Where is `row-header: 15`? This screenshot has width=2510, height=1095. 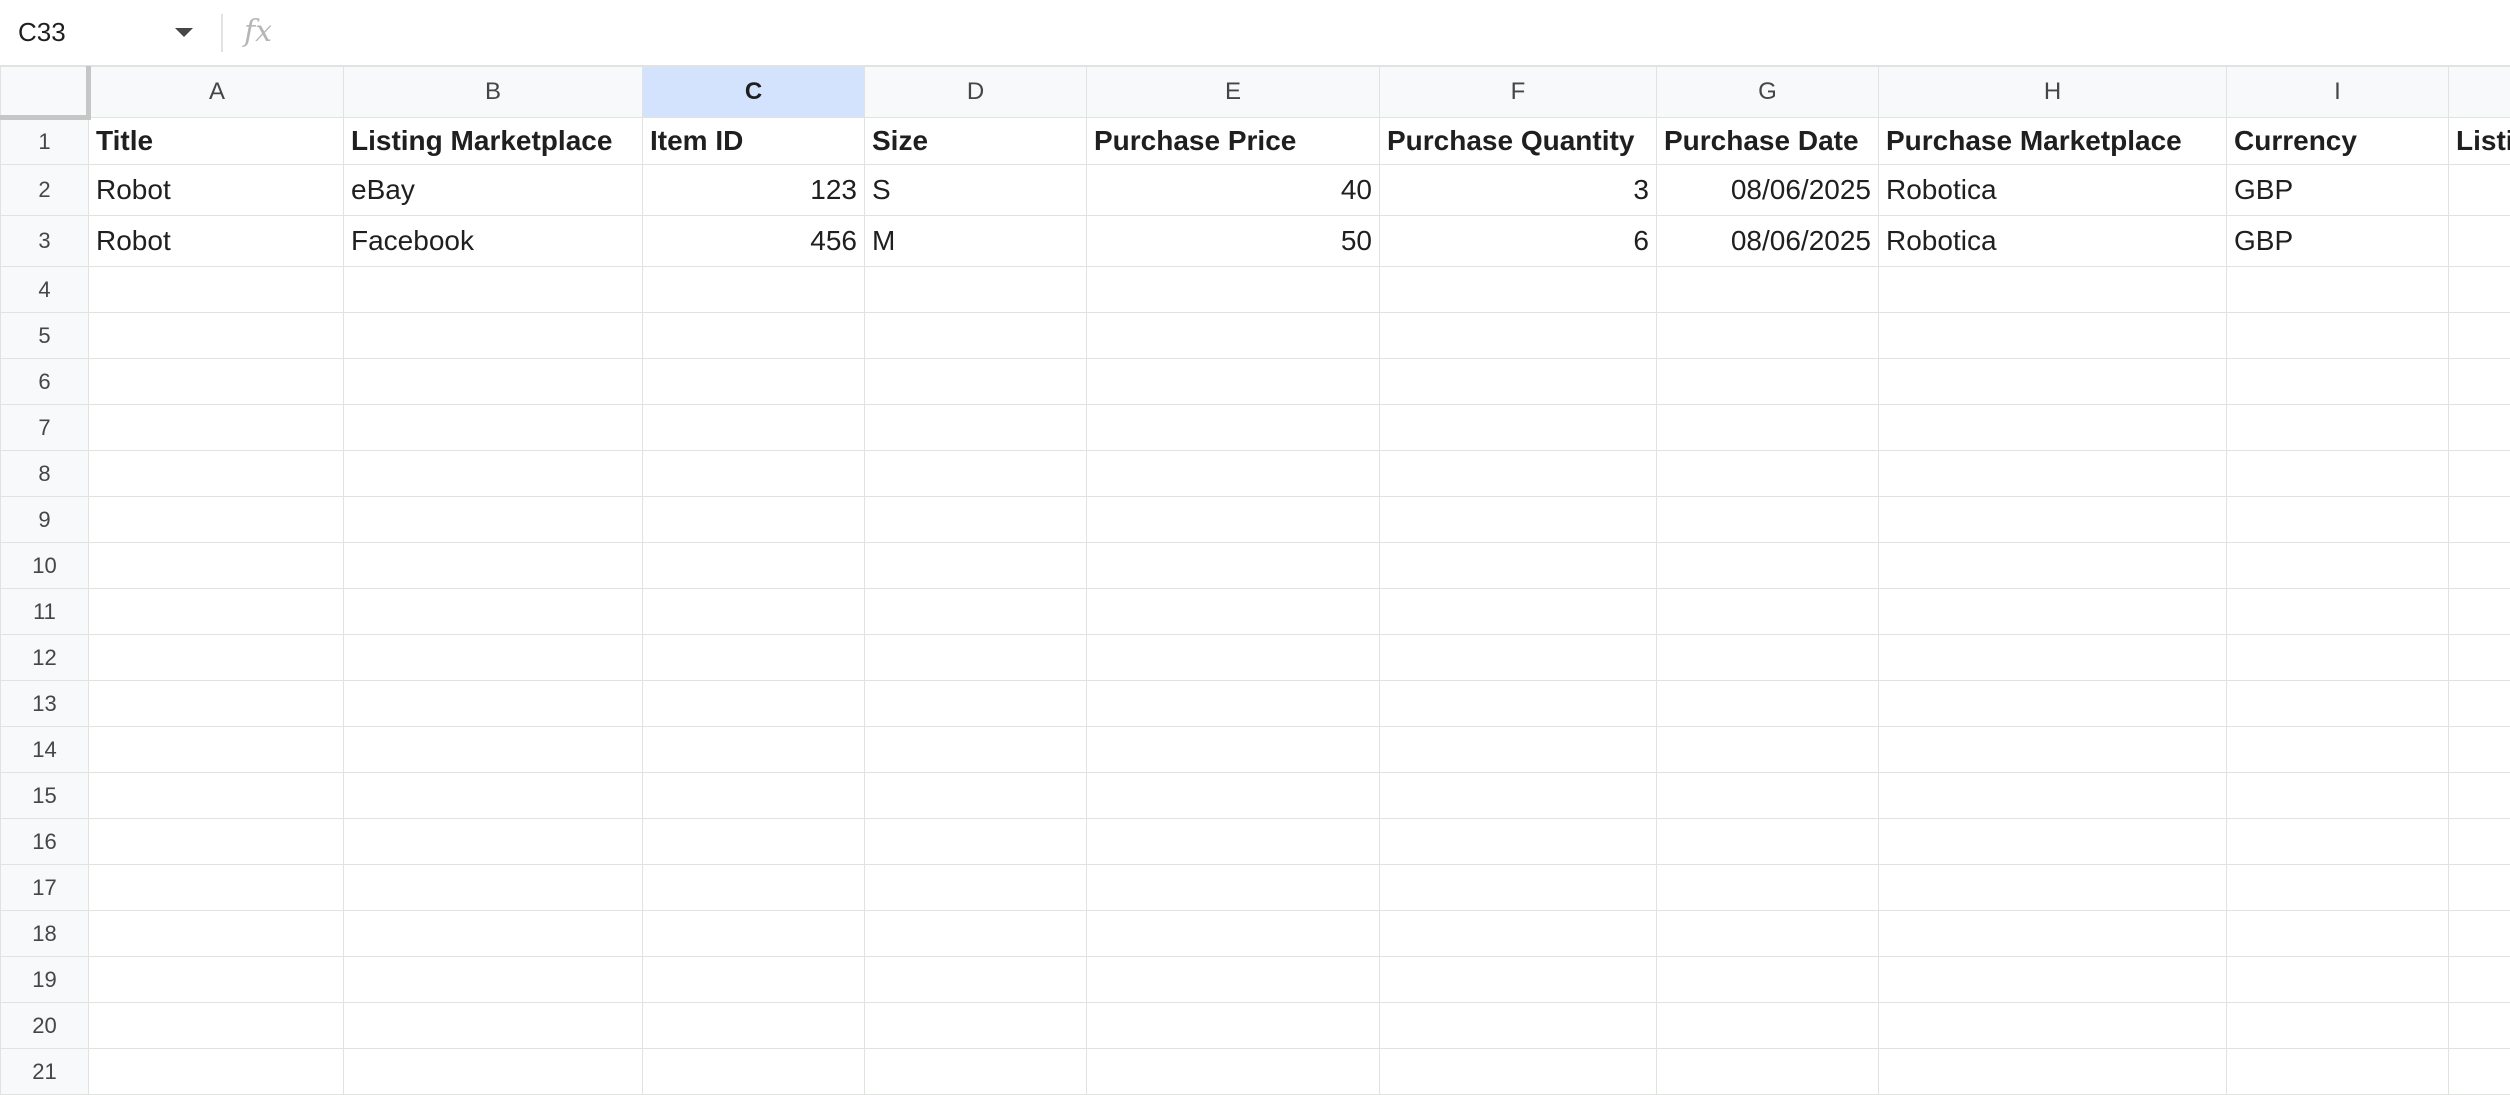
row-header: 15 is located at coordinates (45, 796).